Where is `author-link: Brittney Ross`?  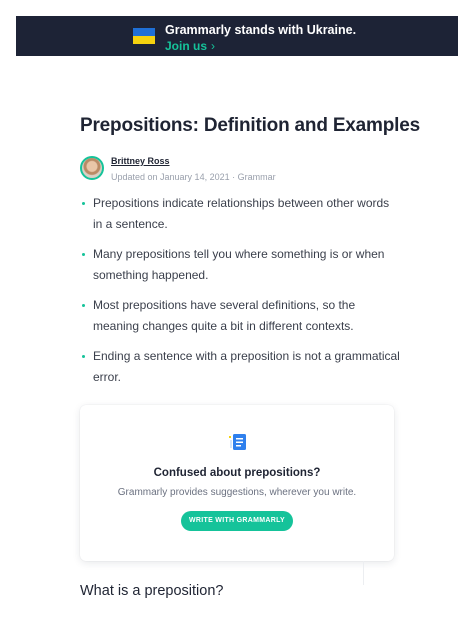 author-link: Brittney Ross is located at coordinates (140, 161).